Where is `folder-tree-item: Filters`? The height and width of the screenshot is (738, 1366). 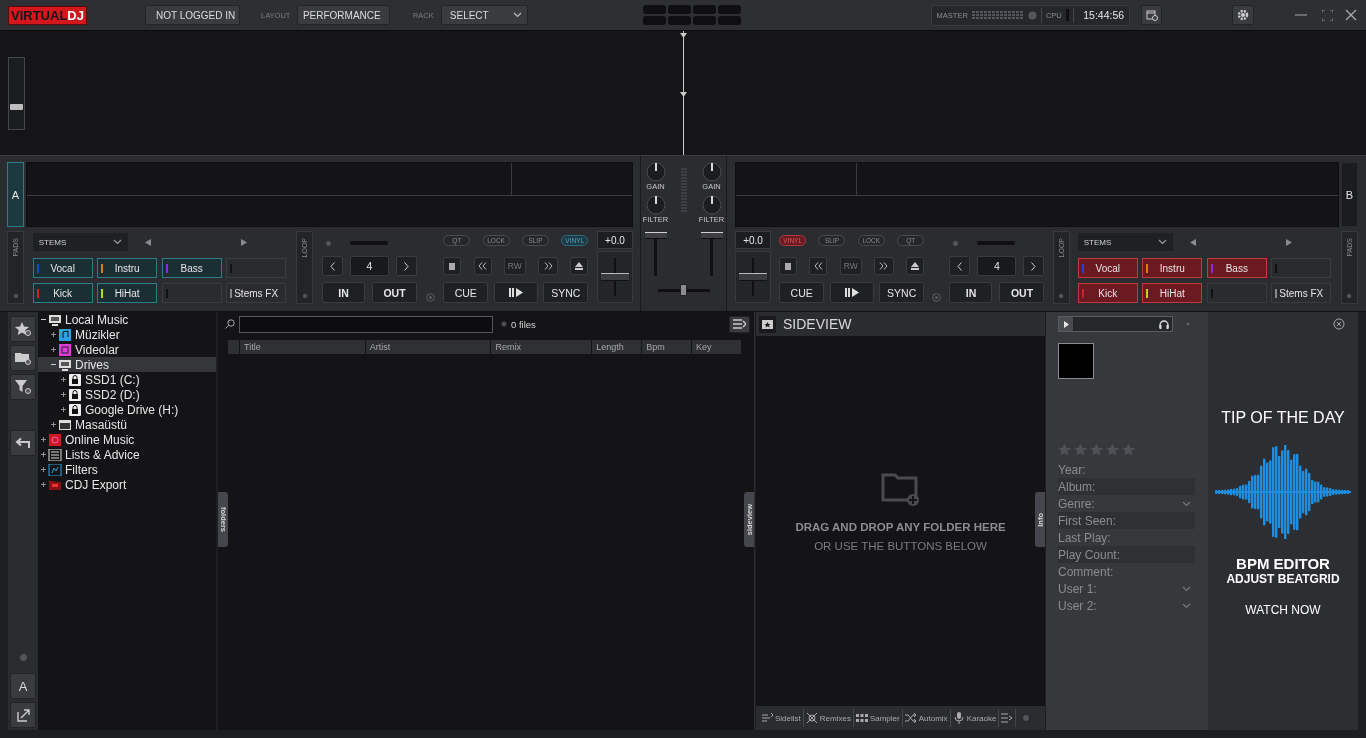 folder-tree-item: Filters is located at coordinates (127, 469).